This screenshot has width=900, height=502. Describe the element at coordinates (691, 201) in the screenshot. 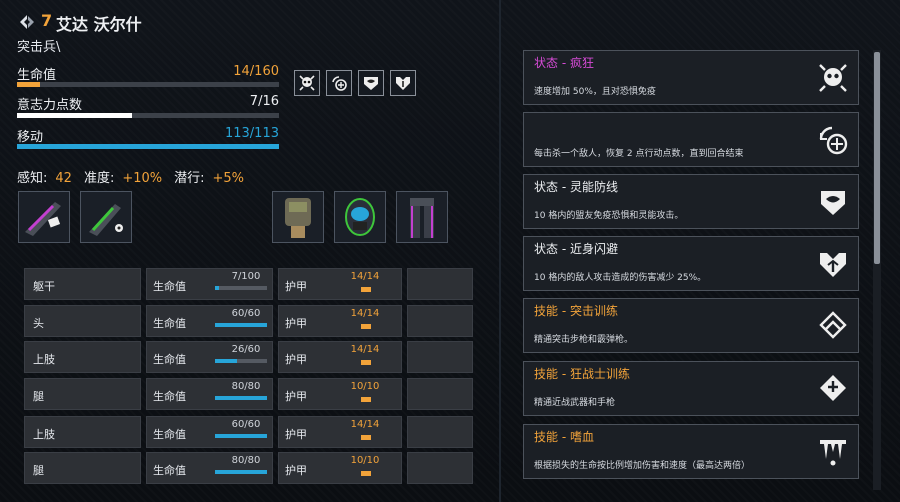

I see `skill-card: 状态 - 灵能防线 10 格内的盟友免疫恐惧和灵能攻击。` at that location.